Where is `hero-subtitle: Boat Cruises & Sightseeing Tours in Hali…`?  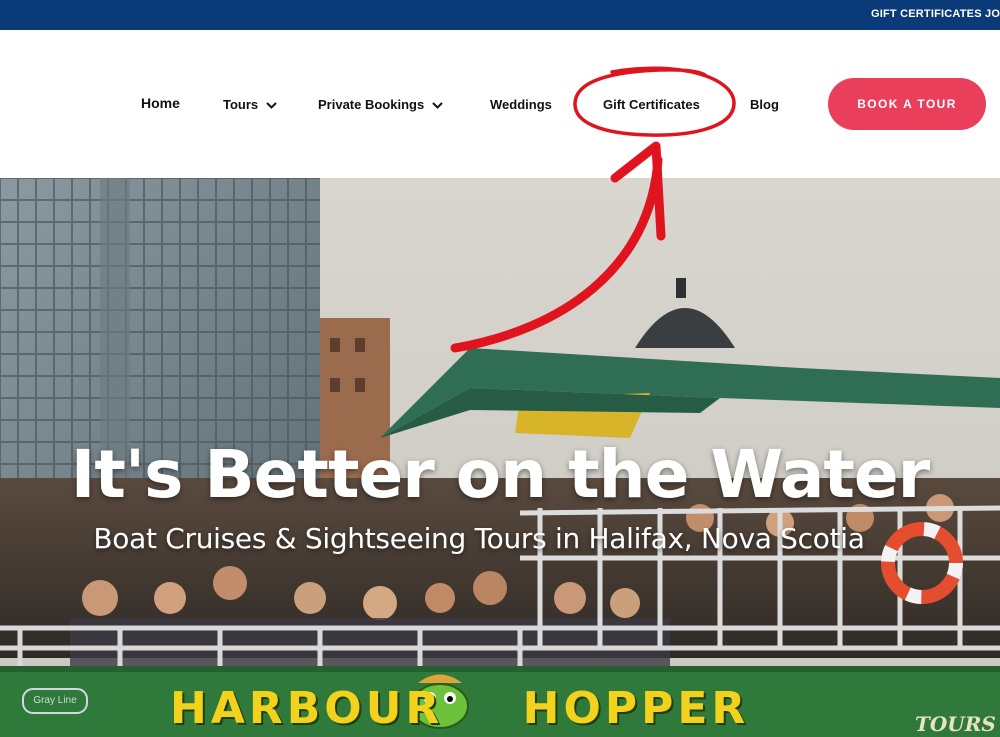 hero-subtitle: Boat Cruises & Sightseeing Tours in Hali… is located at coordinates (479, 538).